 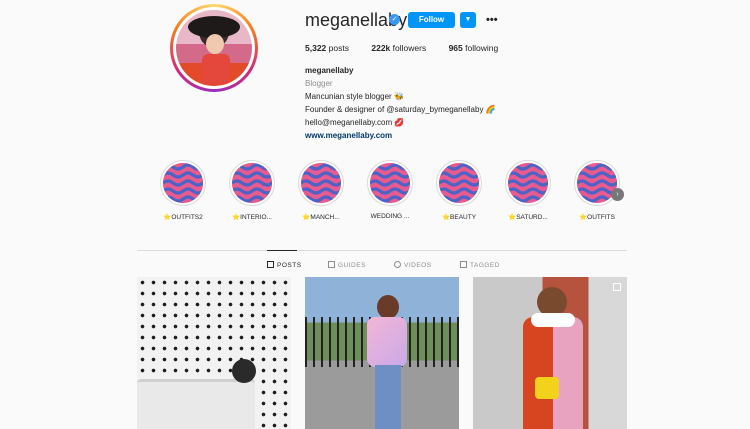 I want to click on post-figure-coat, so click(x=387, y=342).